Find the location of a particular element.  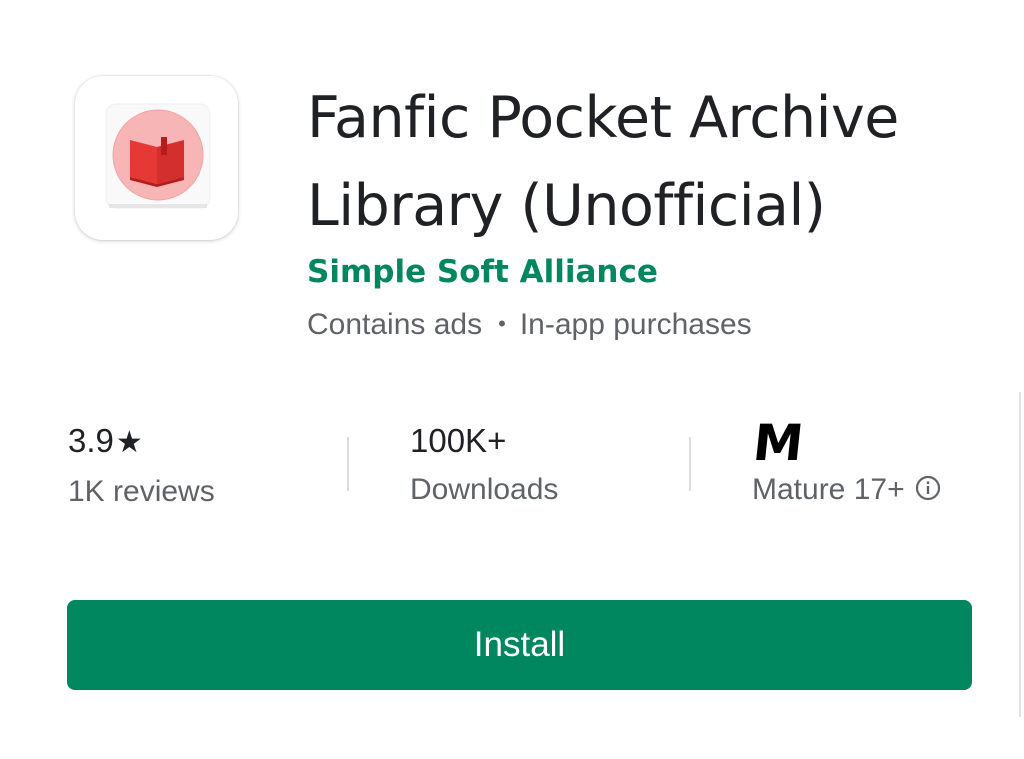

in-app-purchases-label: In-app purchases is located at coordinates (635, 324).